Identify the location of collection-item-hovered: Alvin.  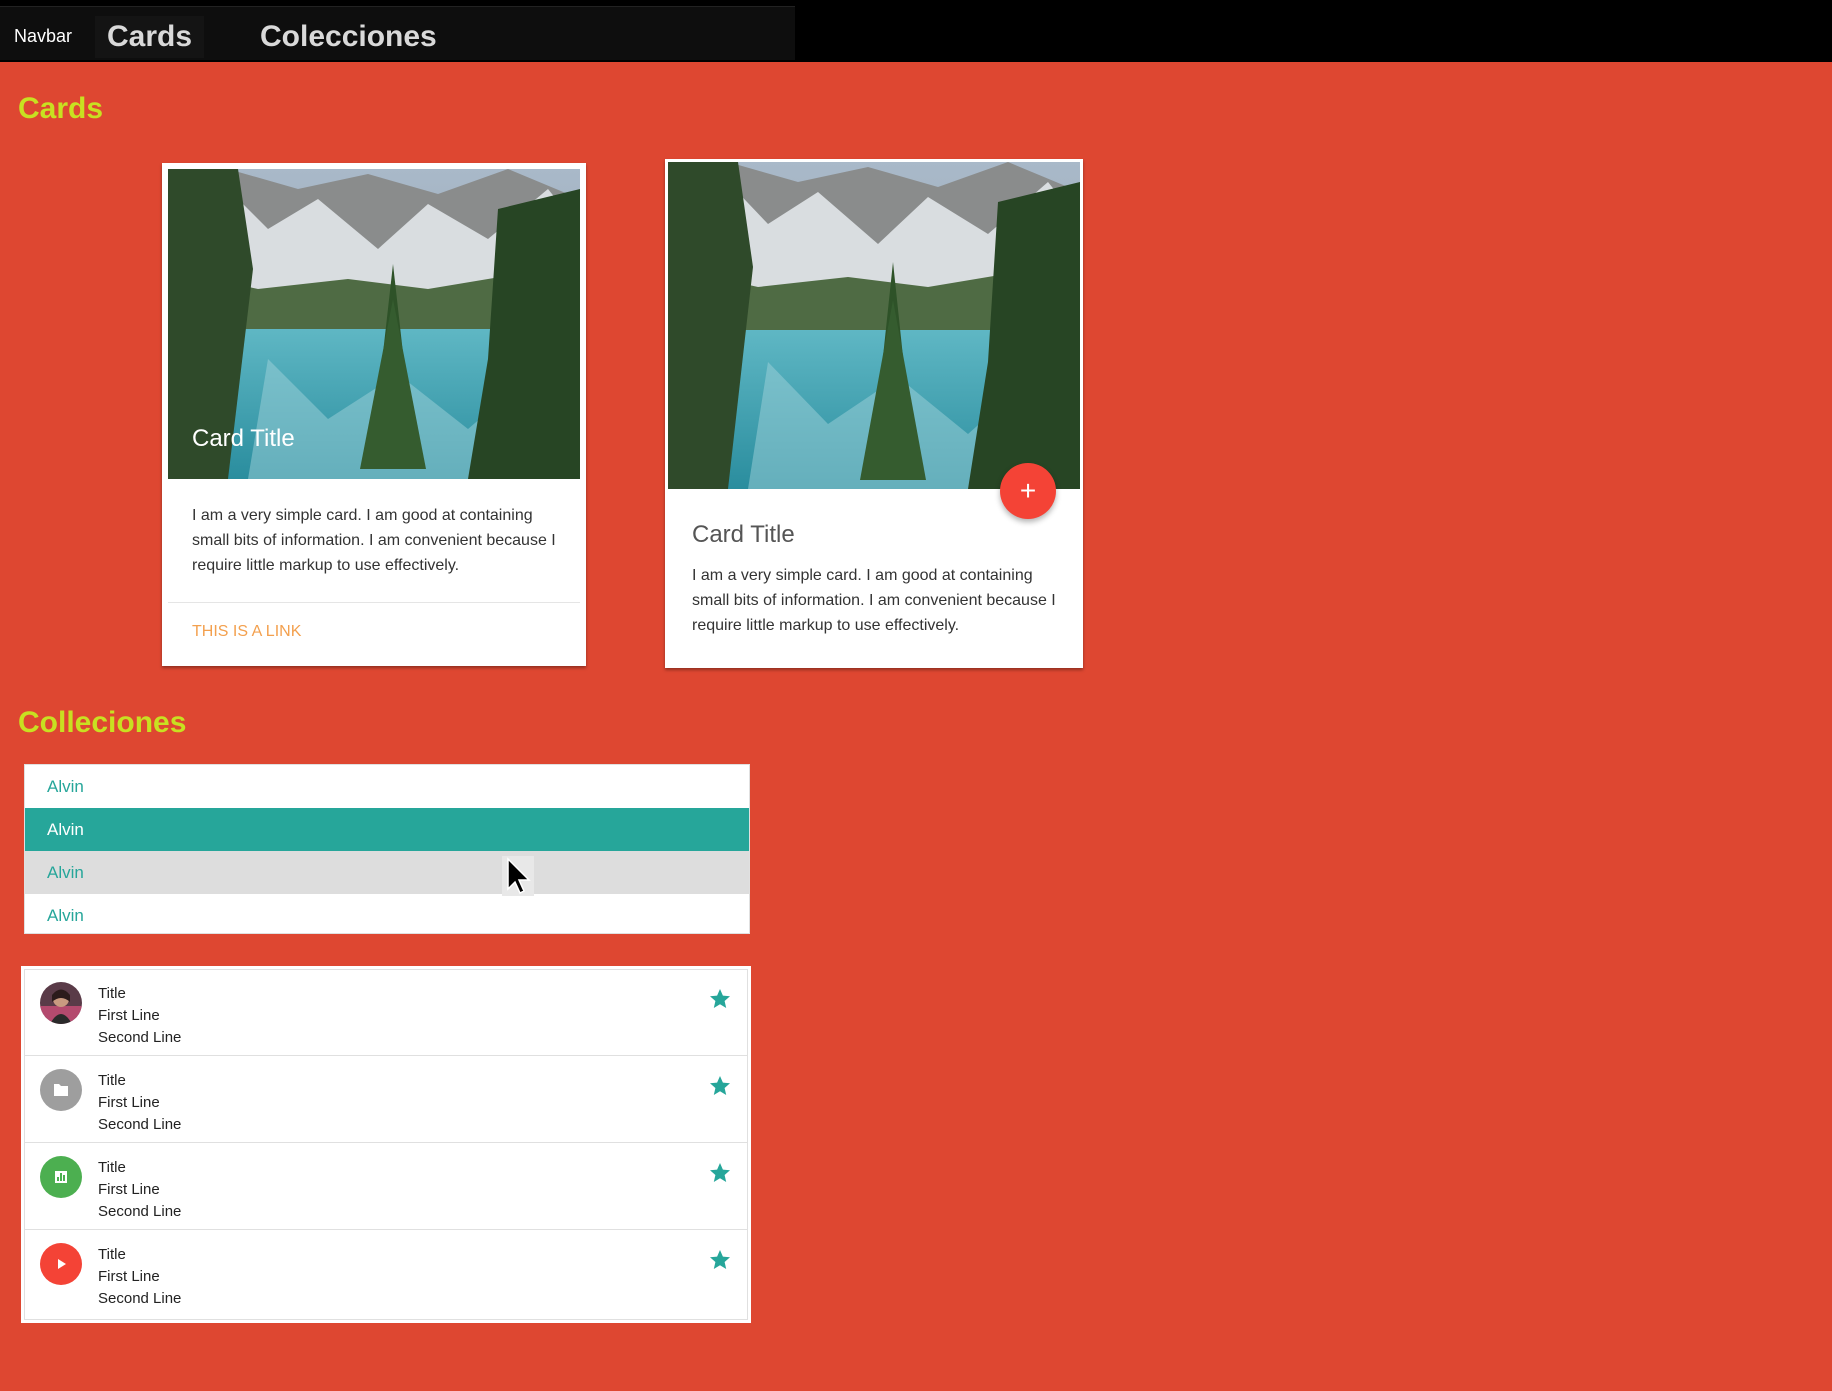
(387, 872).